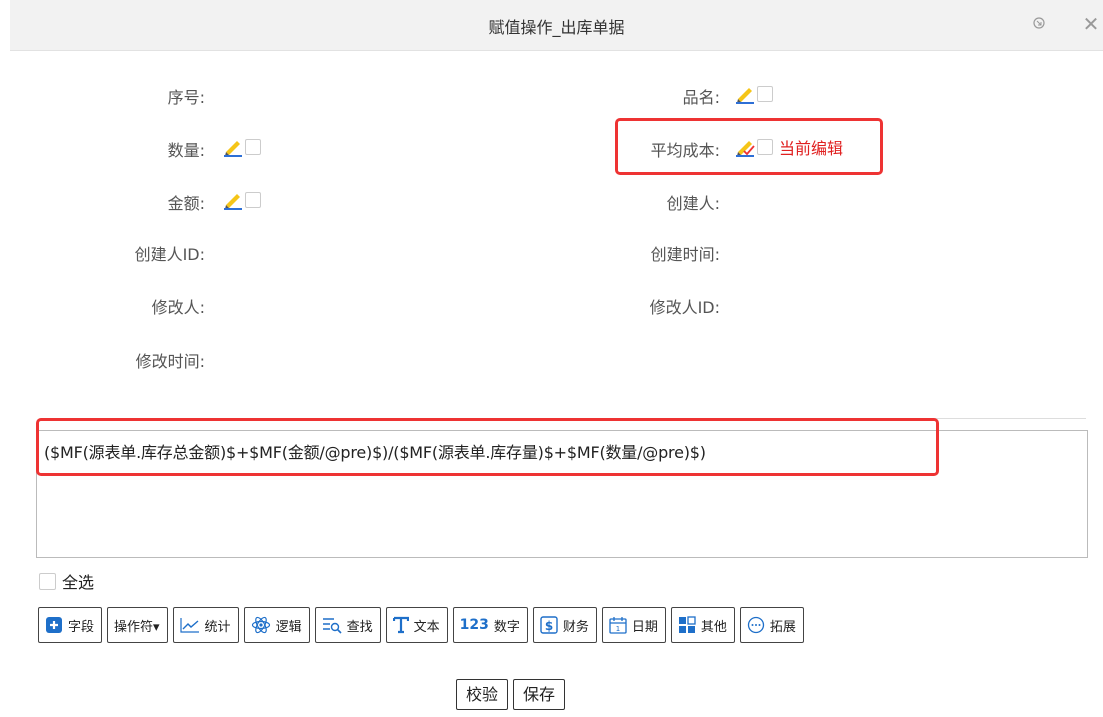  I want to click on select-all-checkbox, so click(47, 581).